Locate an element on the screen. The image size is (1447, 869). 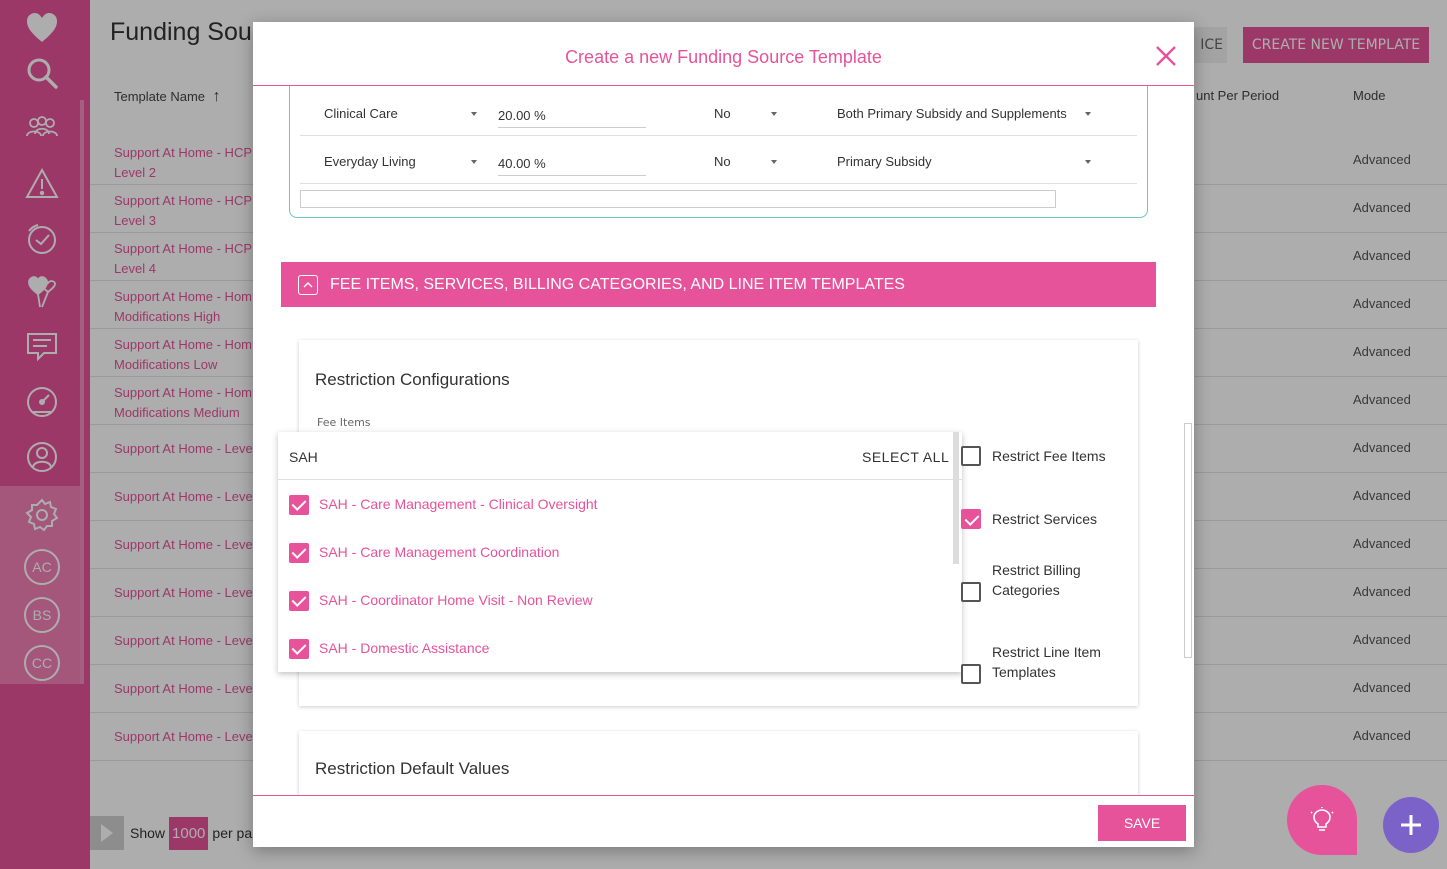
restrict-services-checkbox is located at coordinates (971, 519).